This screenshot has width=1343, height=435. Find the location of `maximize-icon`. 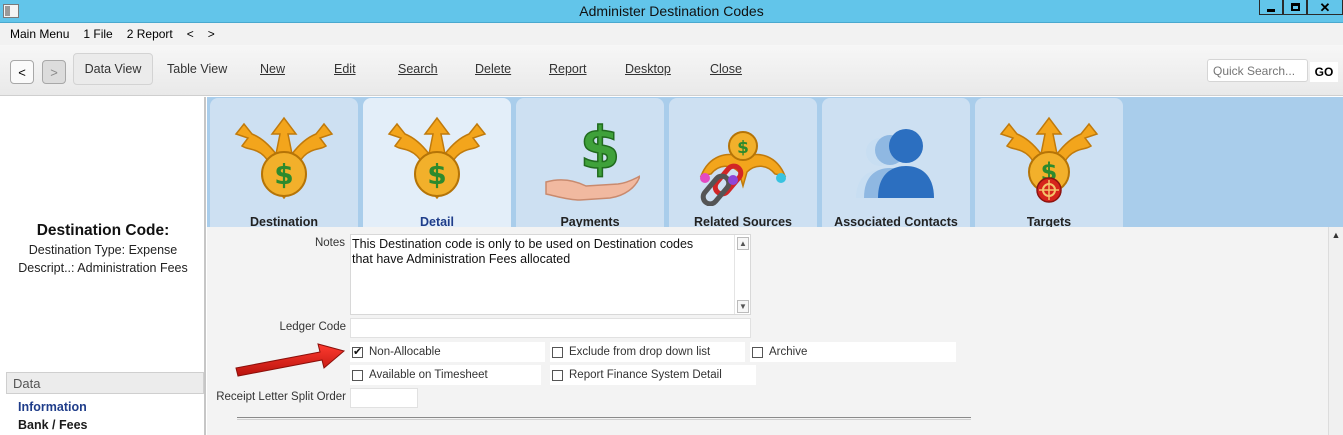

maximize-icon is located at coordinates (1295, 7).